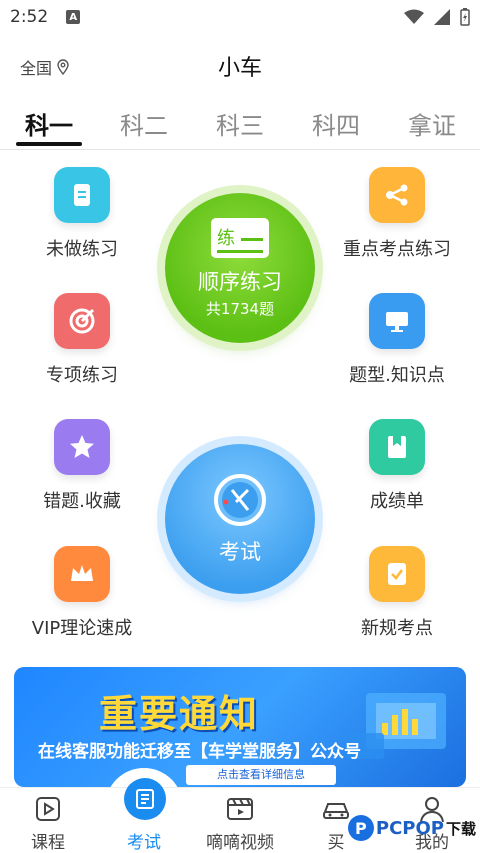 The width and height of the screenshot is (480, 853). What do you see at coordinates (144, 123) in the screenshot?
I see `tab-subject-2: 科二` at bounding box center [144, 123].